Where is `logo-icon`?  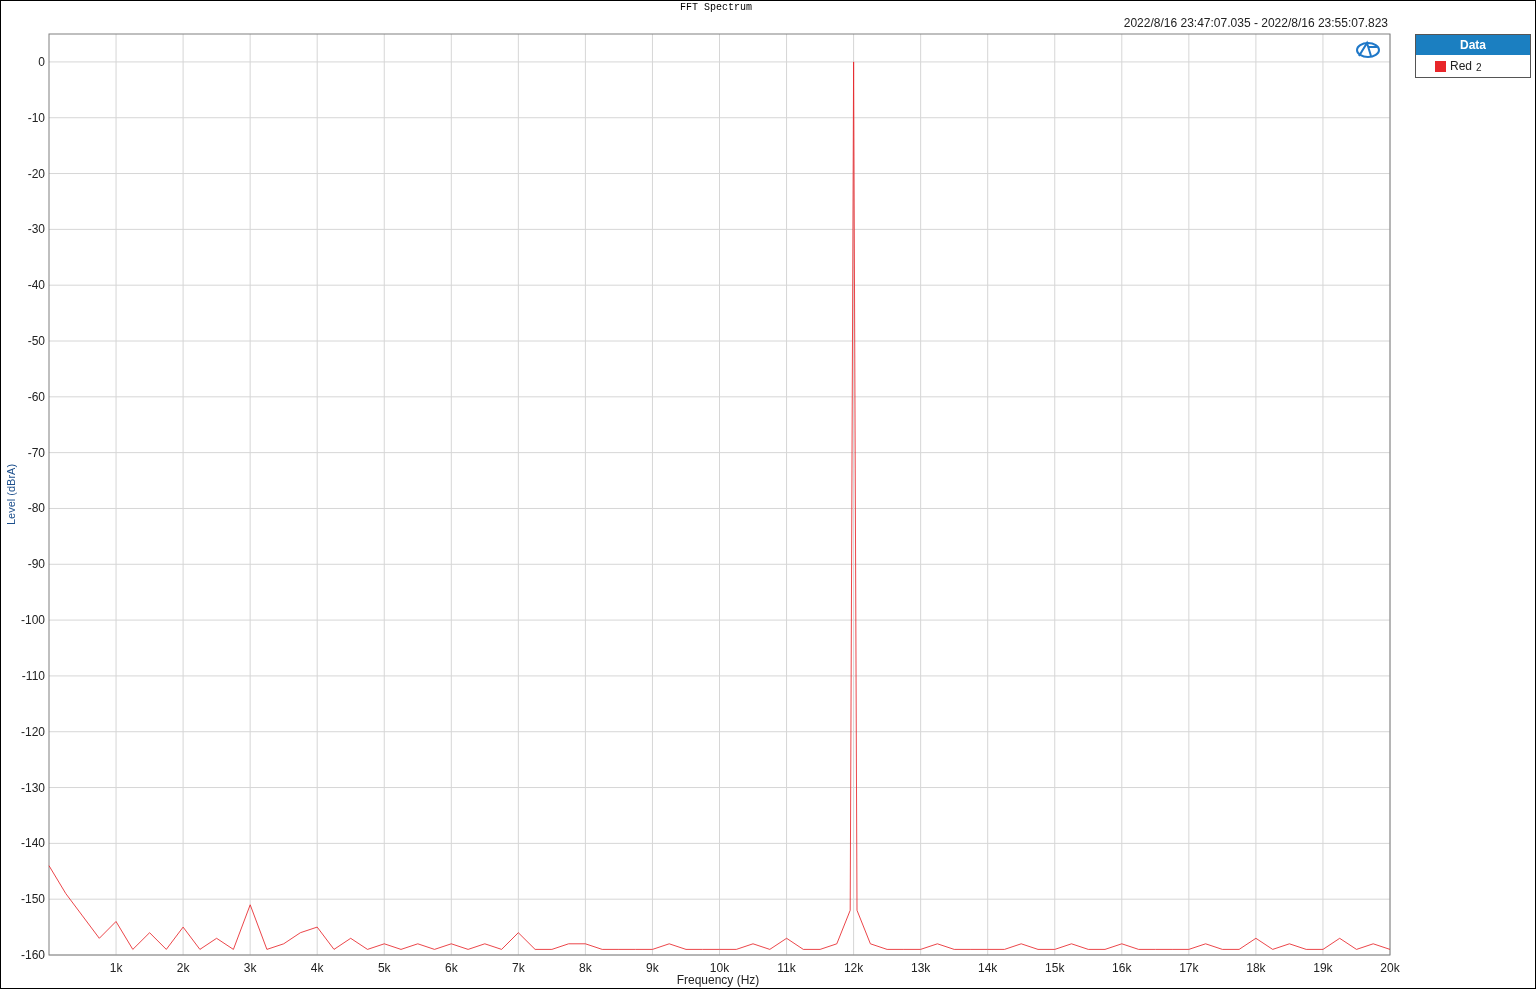
logo-icon is located at coordinates (1368, 49).